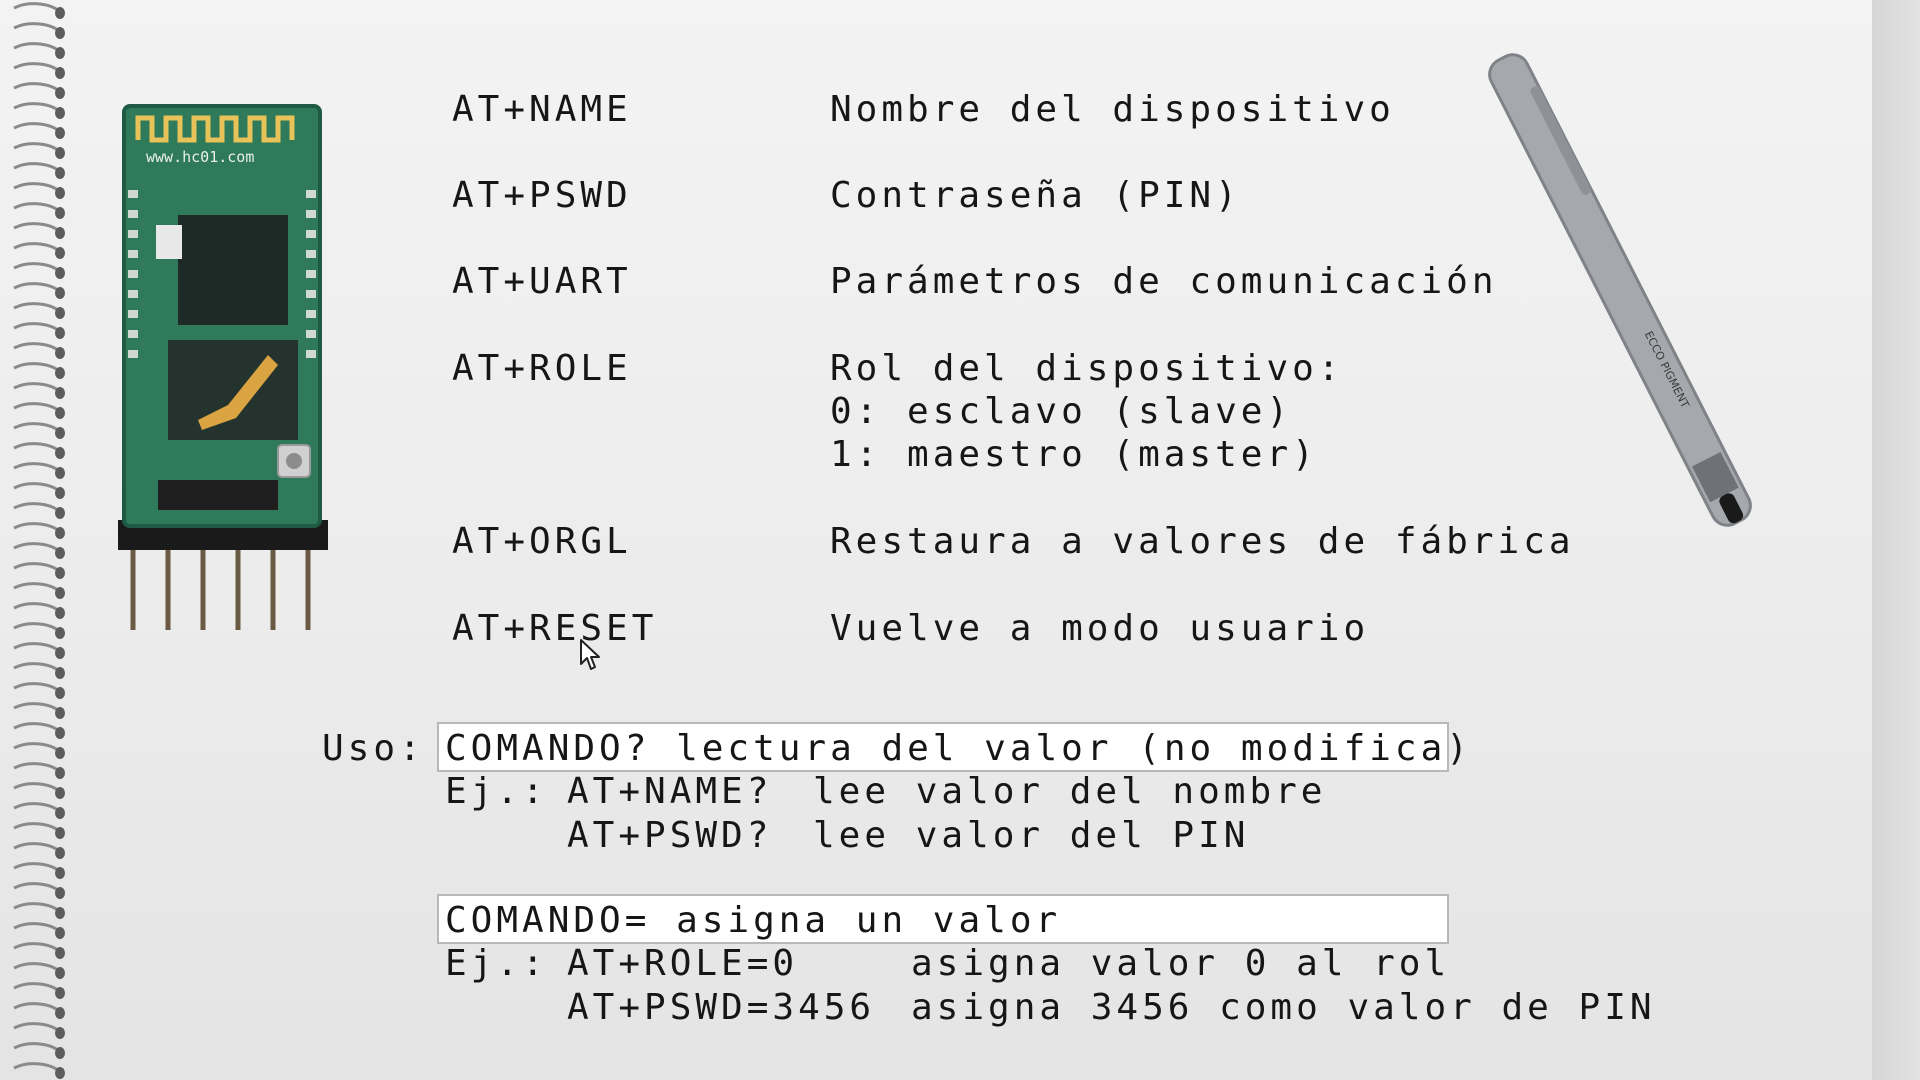 Image resolution: width=1920 pixels, height=1080 pixels. I want to click on command-name: AT+ORGL, so click(542, 541).